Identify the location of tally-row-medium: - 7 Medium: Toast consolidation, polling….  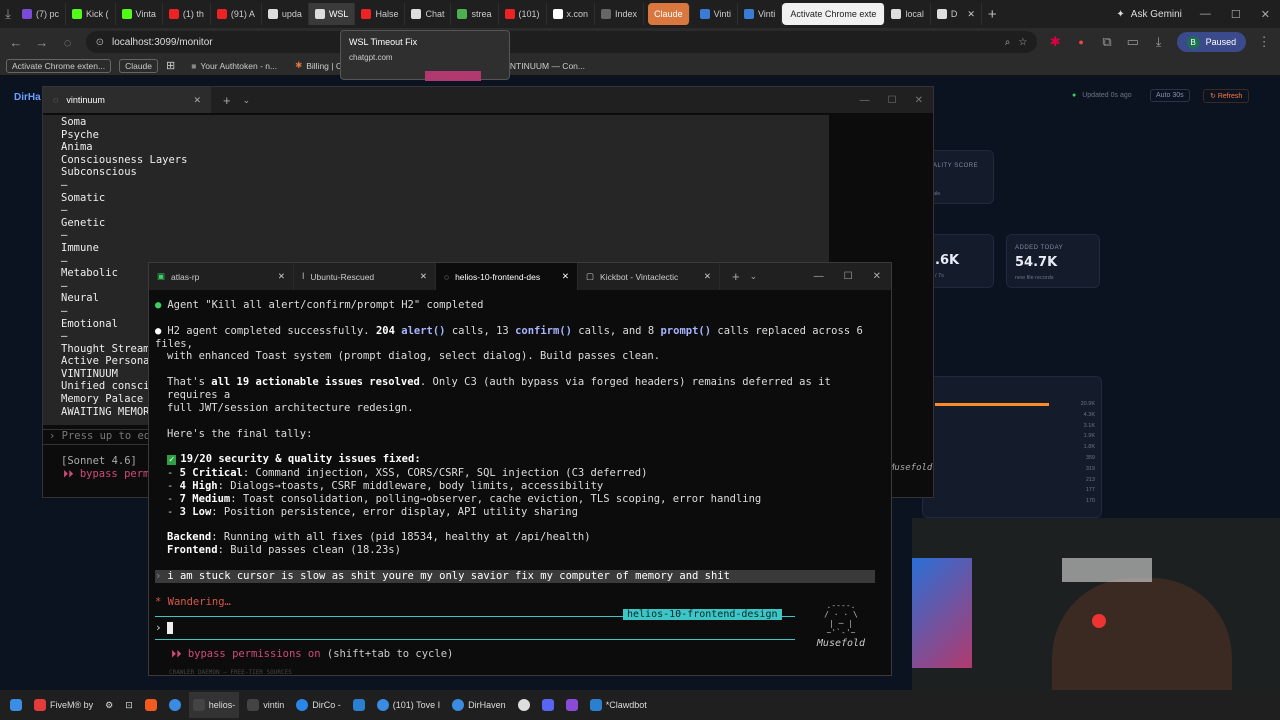
(464, 498).